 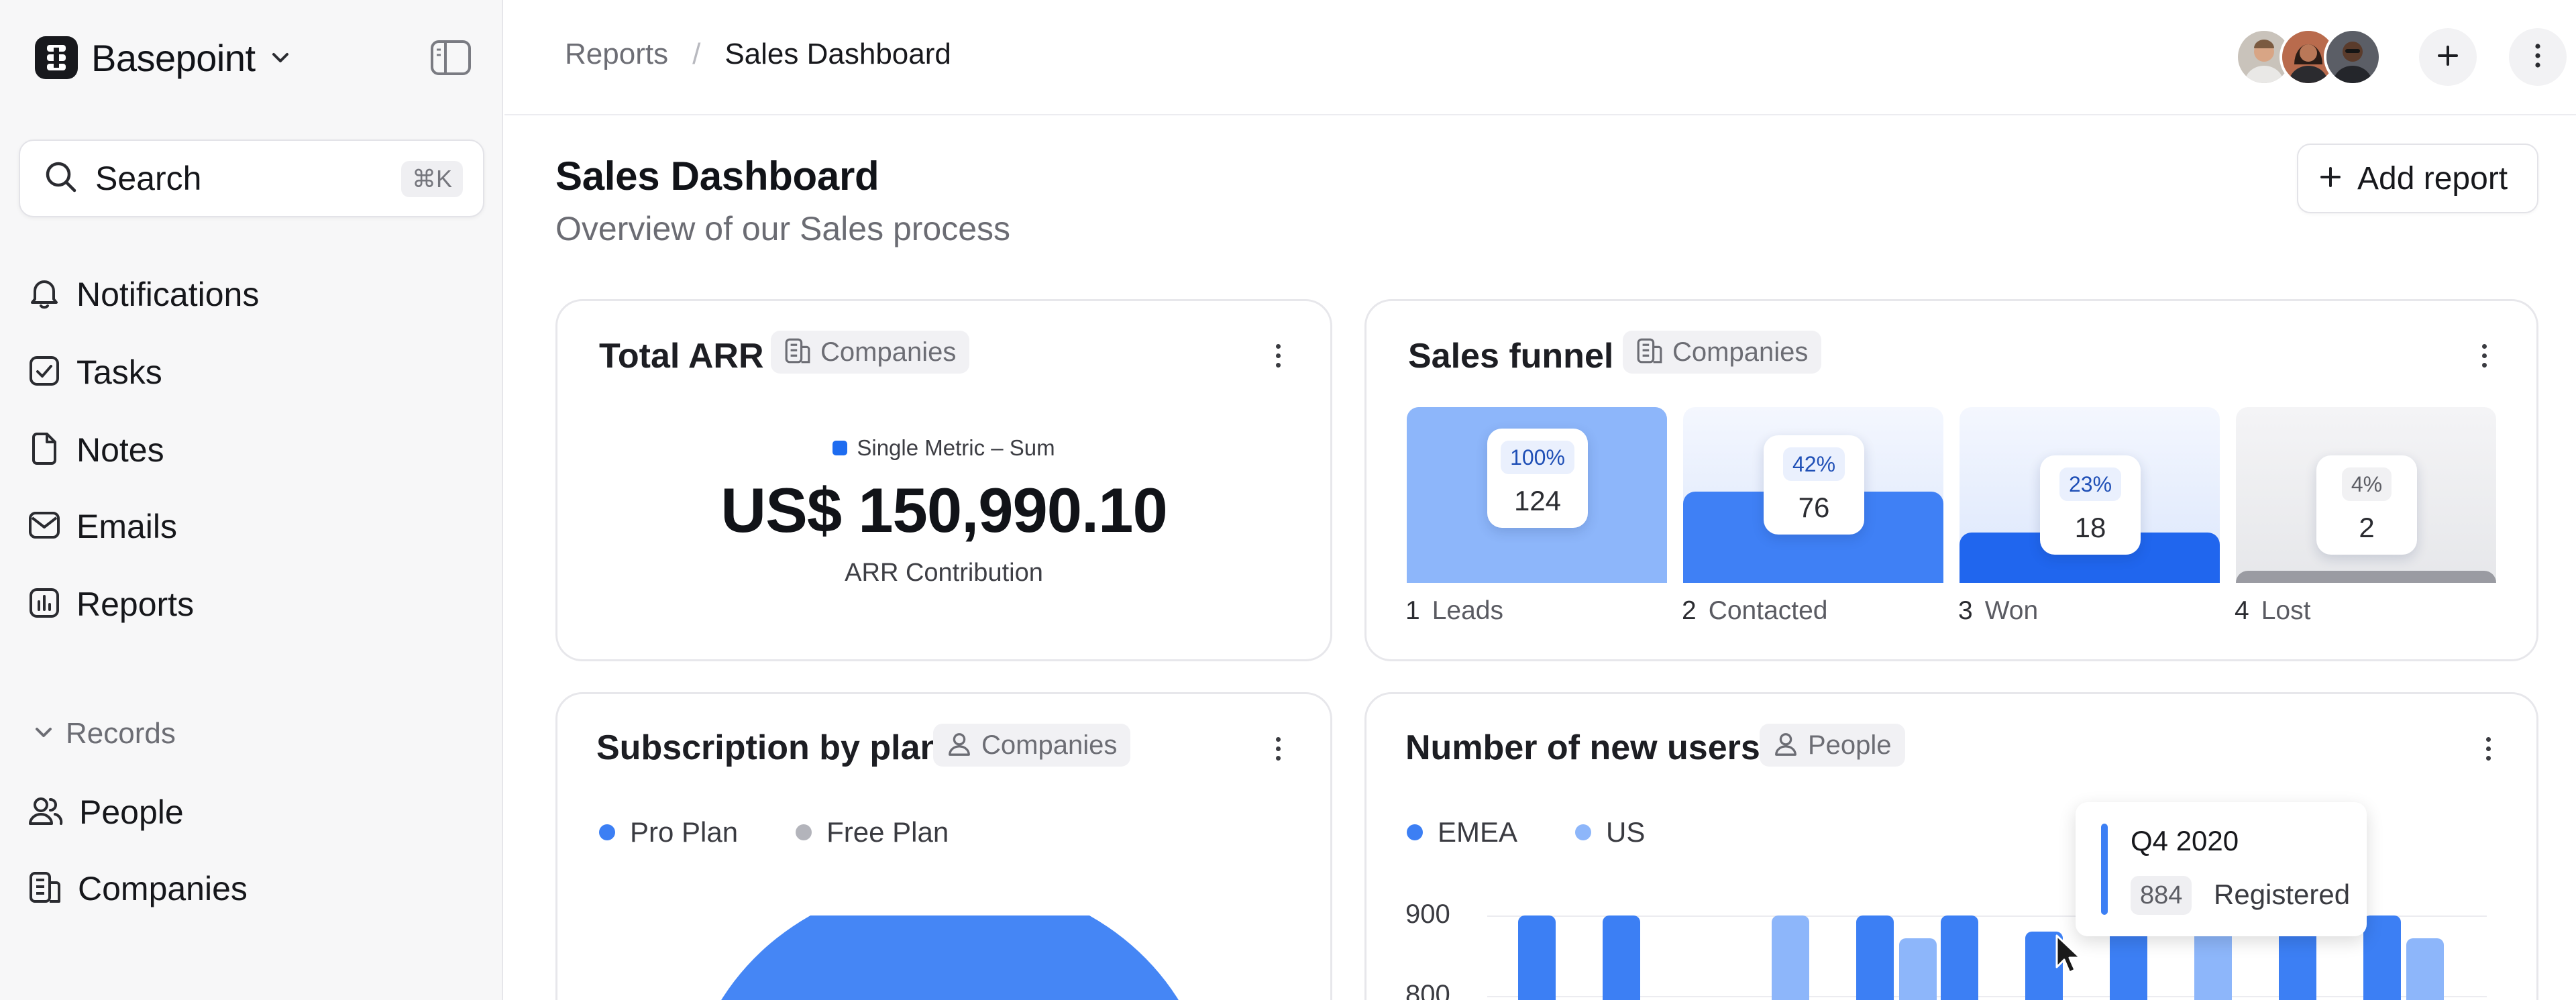 I want to click on add-report-button: Add report, so click(x=2417, y=178).